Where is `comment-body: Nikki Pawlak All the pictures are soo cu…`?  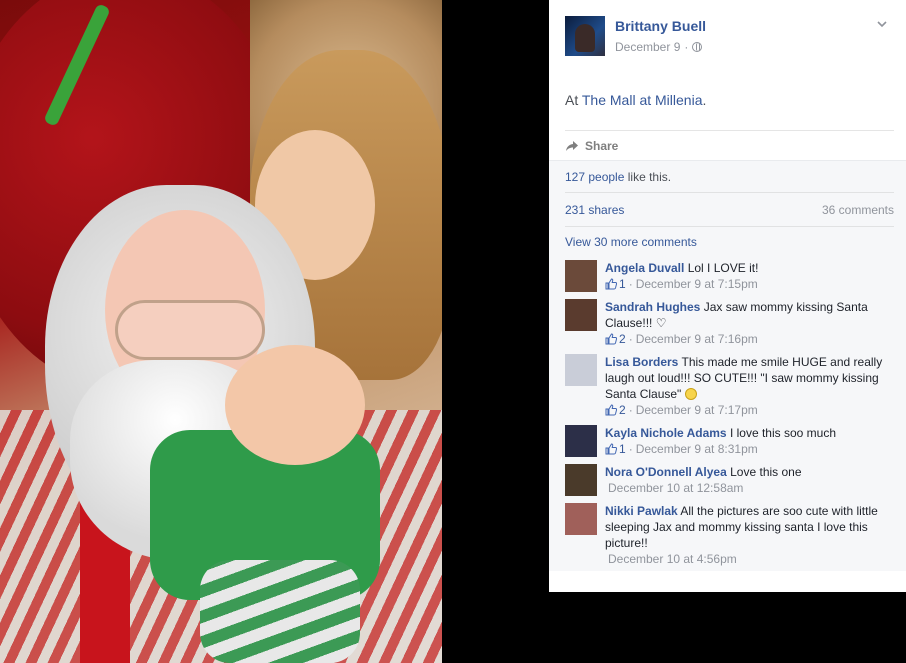 comment-body: Nikki Pawlak All the pictures are soo cu… is located at coordinates (749, 535).